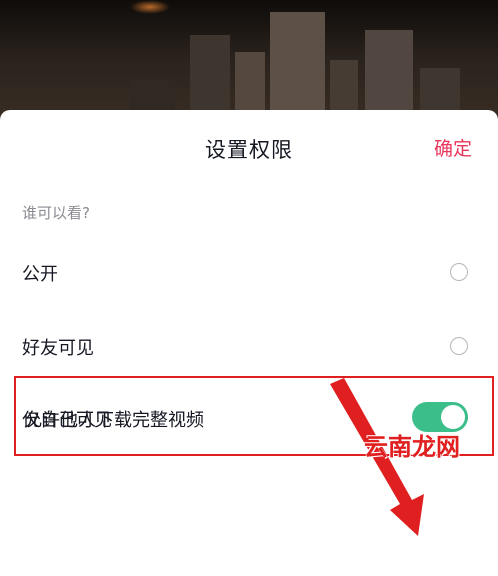 This screenshot has width=498, height=576. Describe the element at coordinates (249, 150) in the screenshot. I see `sheet-title: 设置权限` at that location.